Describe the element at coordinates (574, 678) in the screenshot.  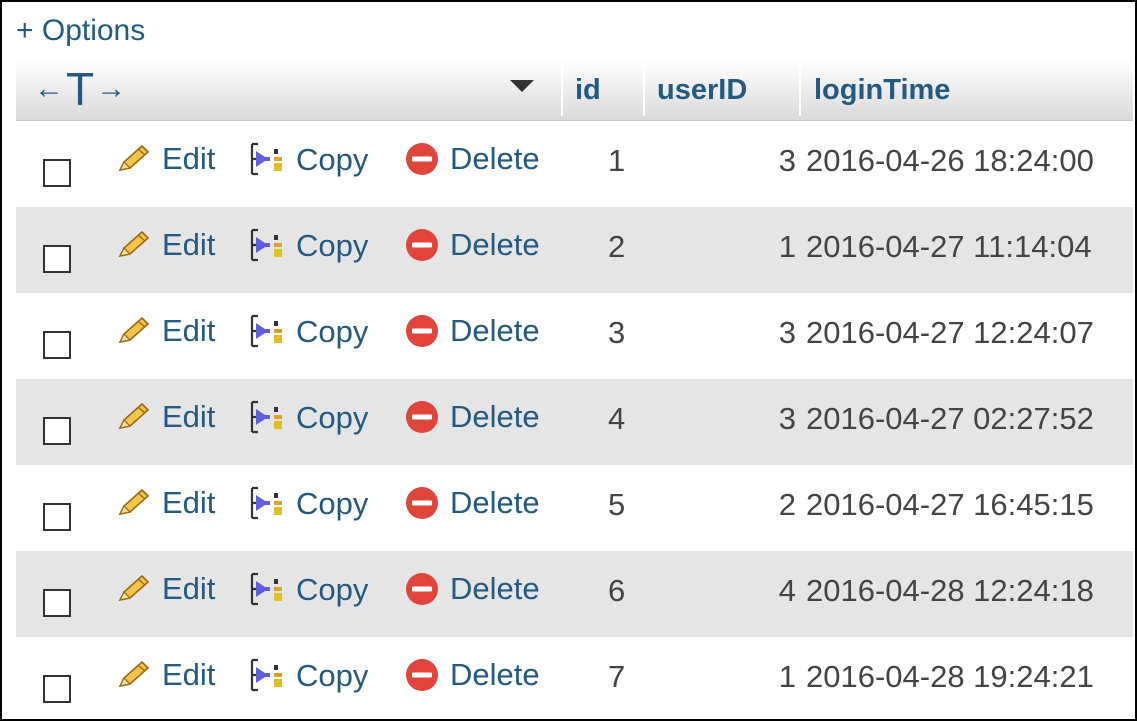
I see `table-row: Edit Copy Delete 7 1 2016-04-28 19:24:21` at that location.